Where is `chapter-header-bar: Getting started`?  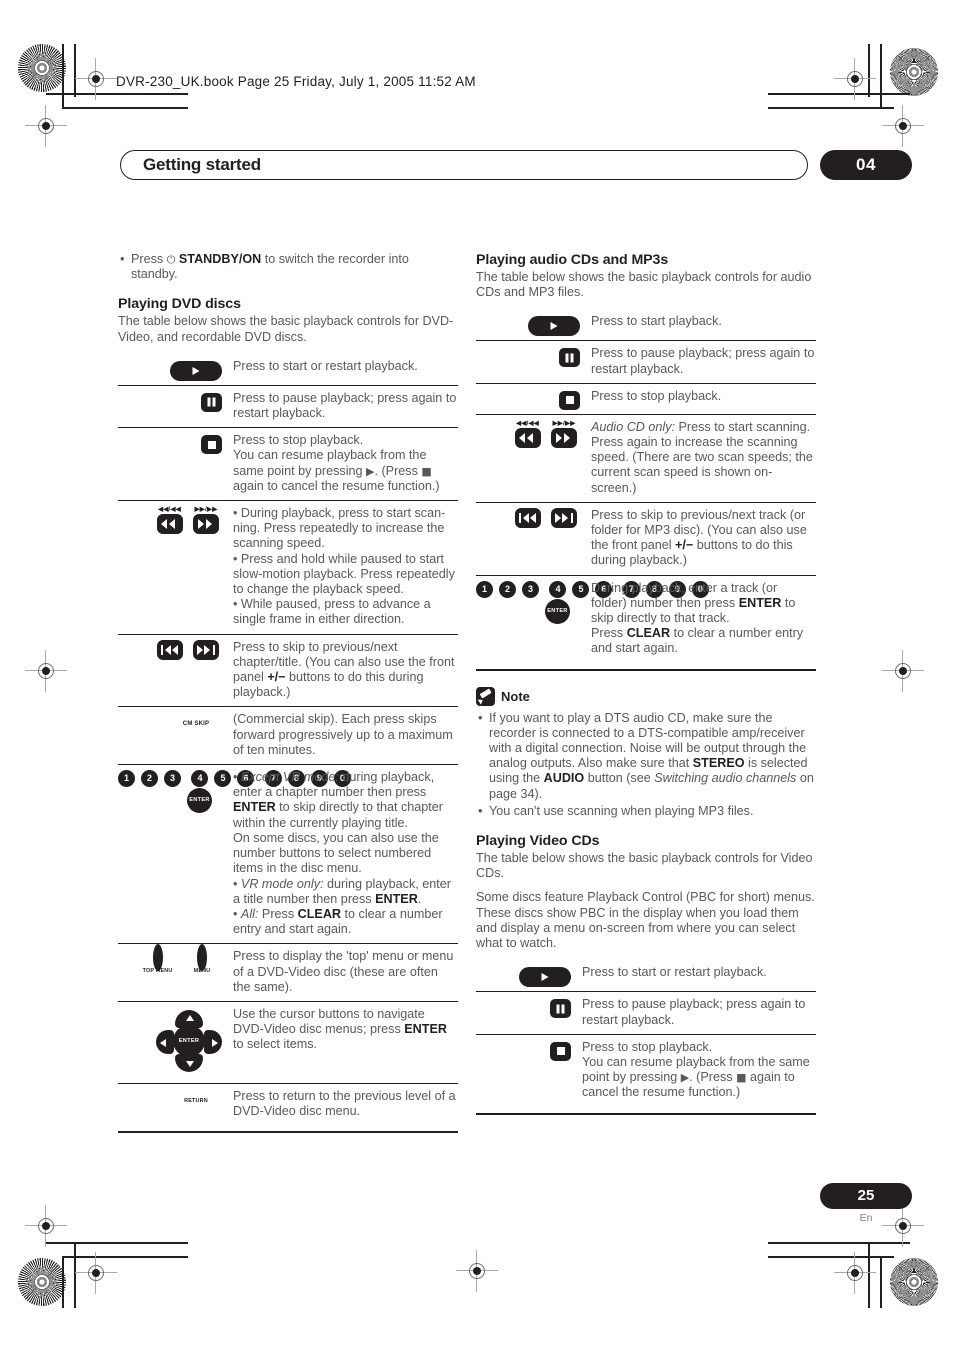
chapter-header-bar: Getting started is located at coordinates (464, 165).